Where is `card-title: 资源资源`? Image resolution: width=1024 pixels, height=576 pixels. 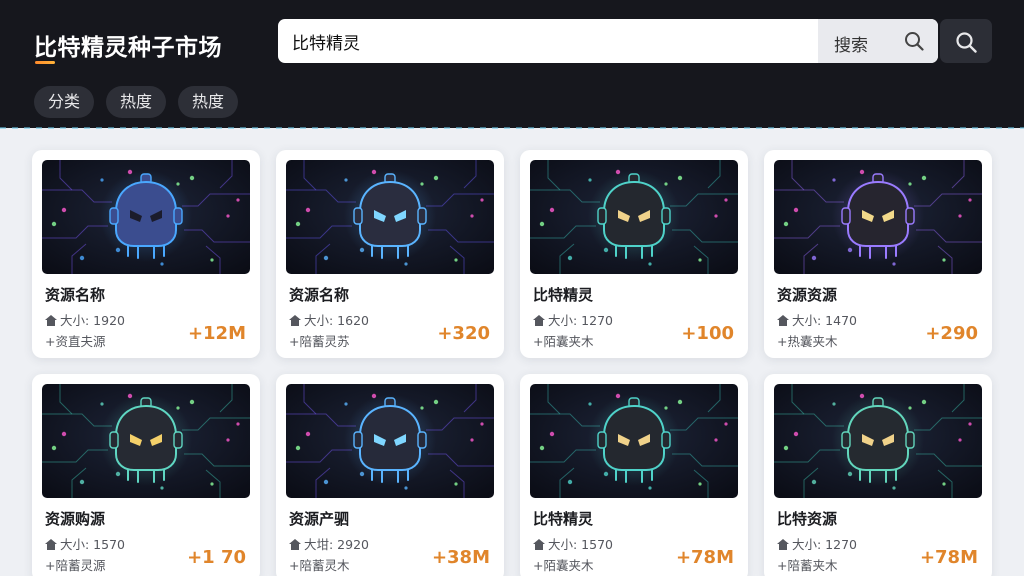 card-title: 资源资源 is located at coordinates (807, 295).